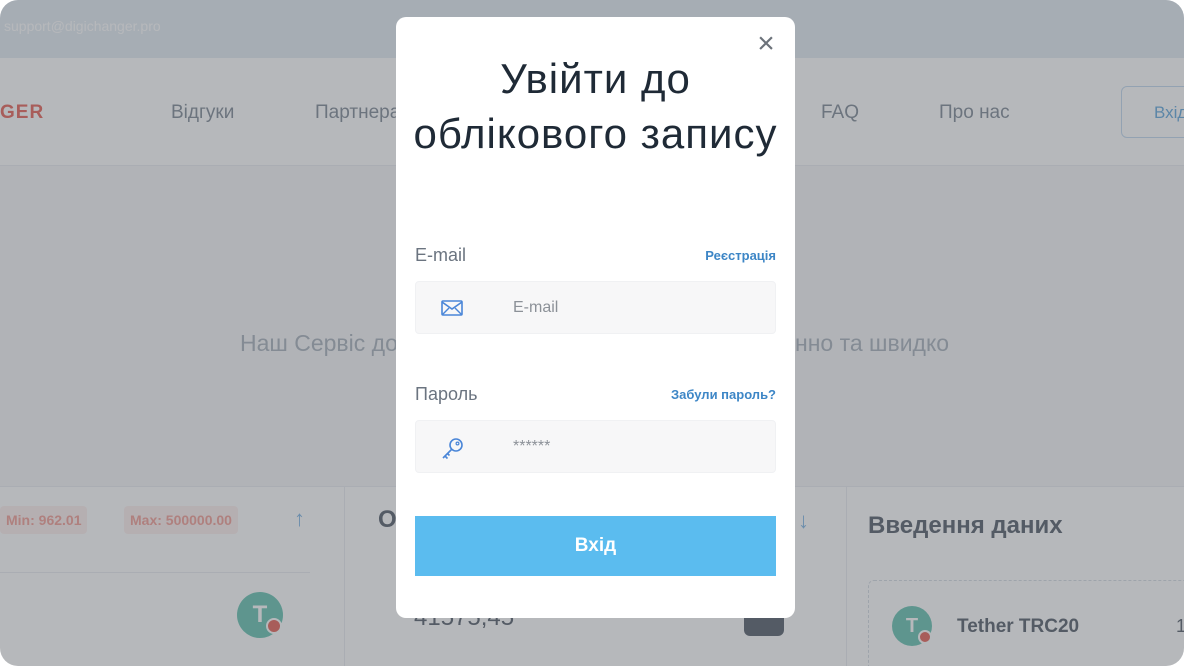 The height and width of the screenshot is (666, 1184). Describe the element at coordinates (595, 546) in the screenshot. I see `login-submit-button: Вхід` at that location.